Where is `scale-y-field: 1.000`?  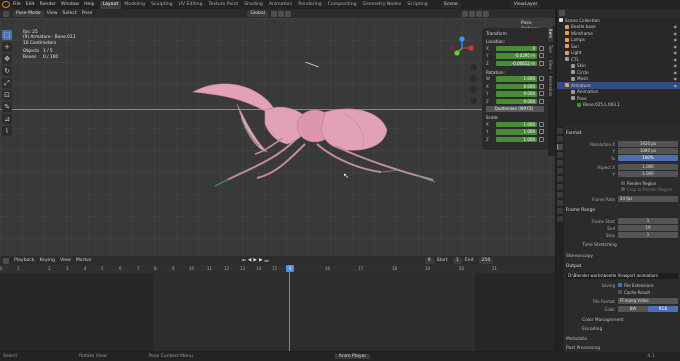 scale-y-field: 1.000 is located at coordinates (516, 132).